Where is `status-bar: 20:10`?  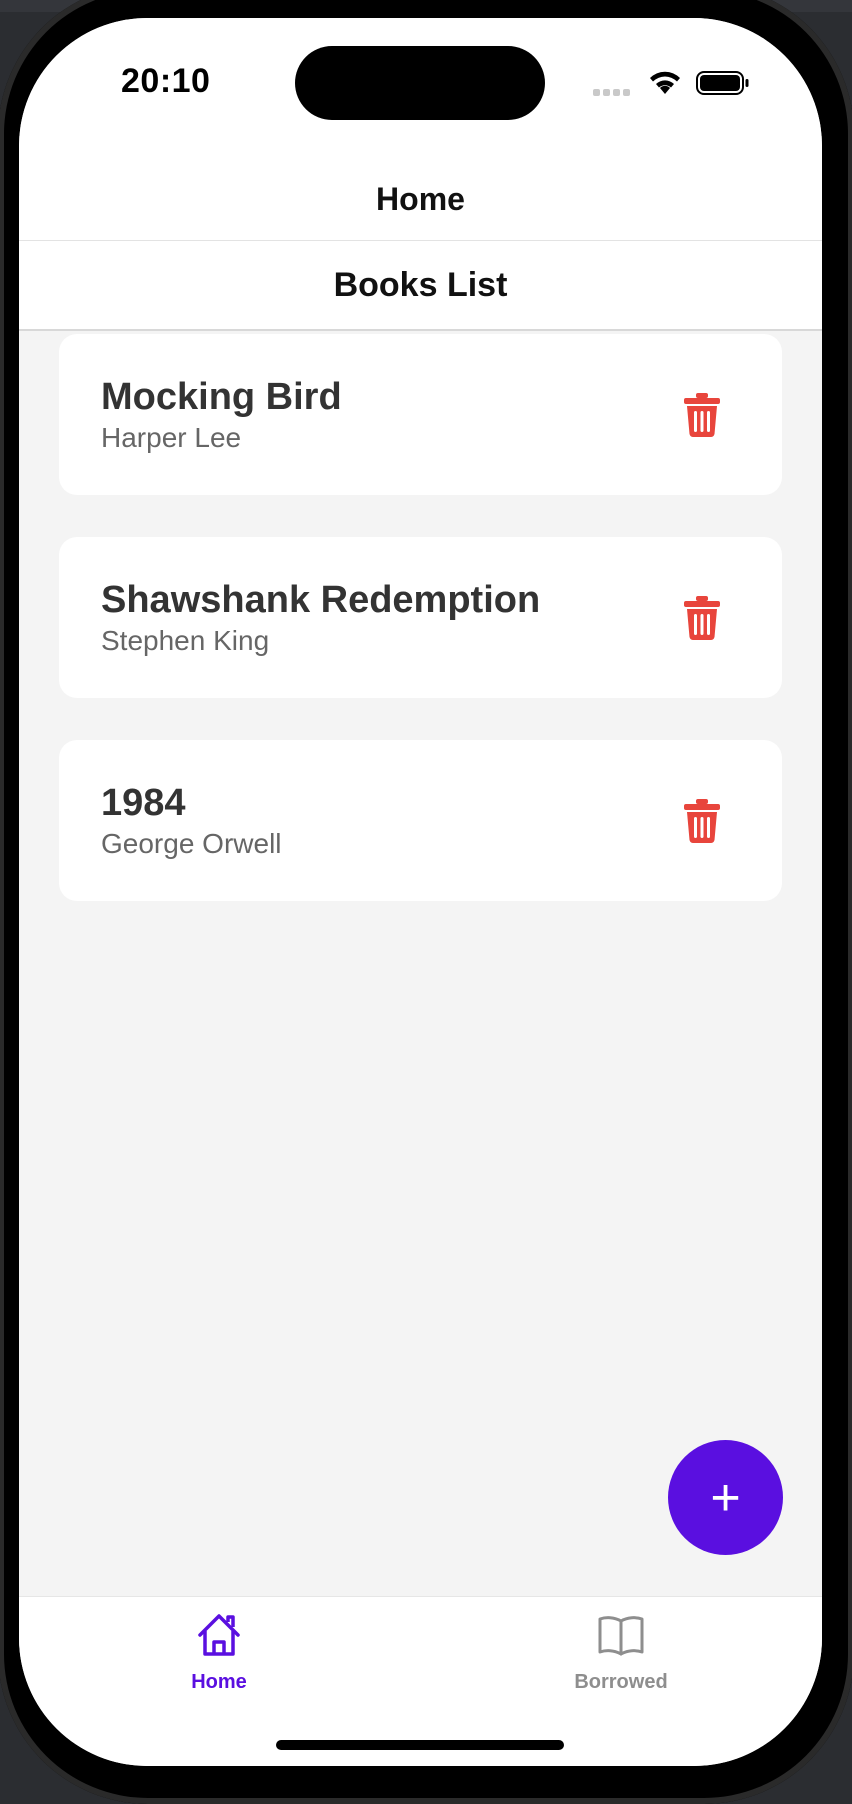 status-bar: 20:10 is located at coordinates (420, 88).